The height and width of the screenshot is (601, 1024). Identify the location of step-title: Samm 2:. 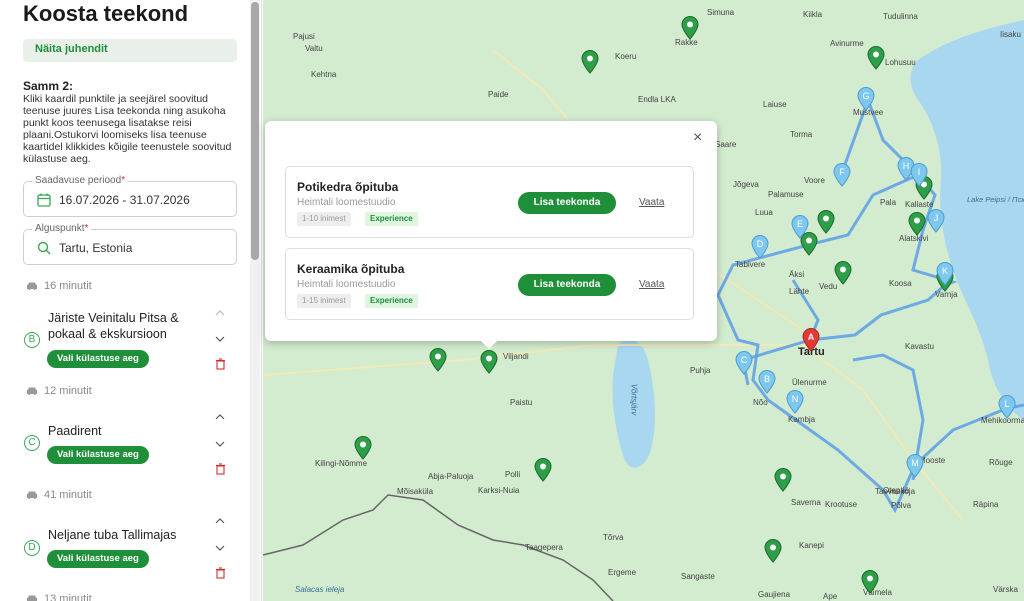
(48, 86).